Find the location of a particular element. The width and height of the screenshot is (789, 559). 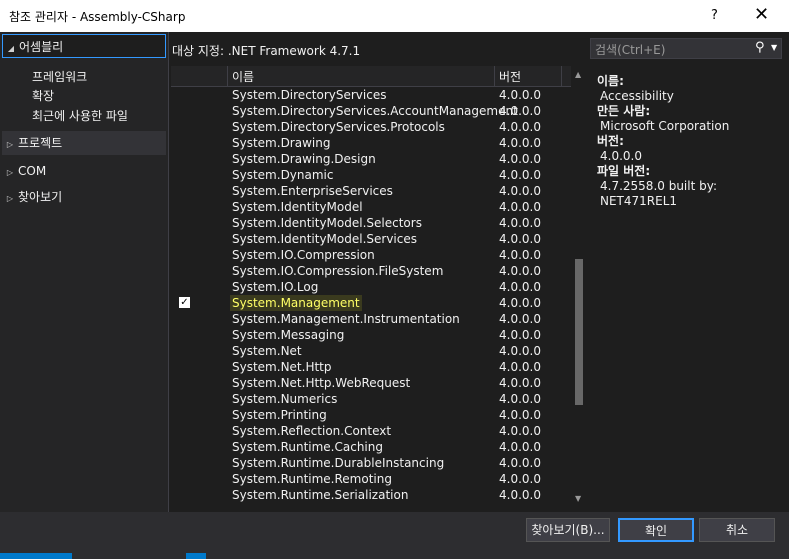

assembly-name: System.Net is located at coordinates (267, 351).